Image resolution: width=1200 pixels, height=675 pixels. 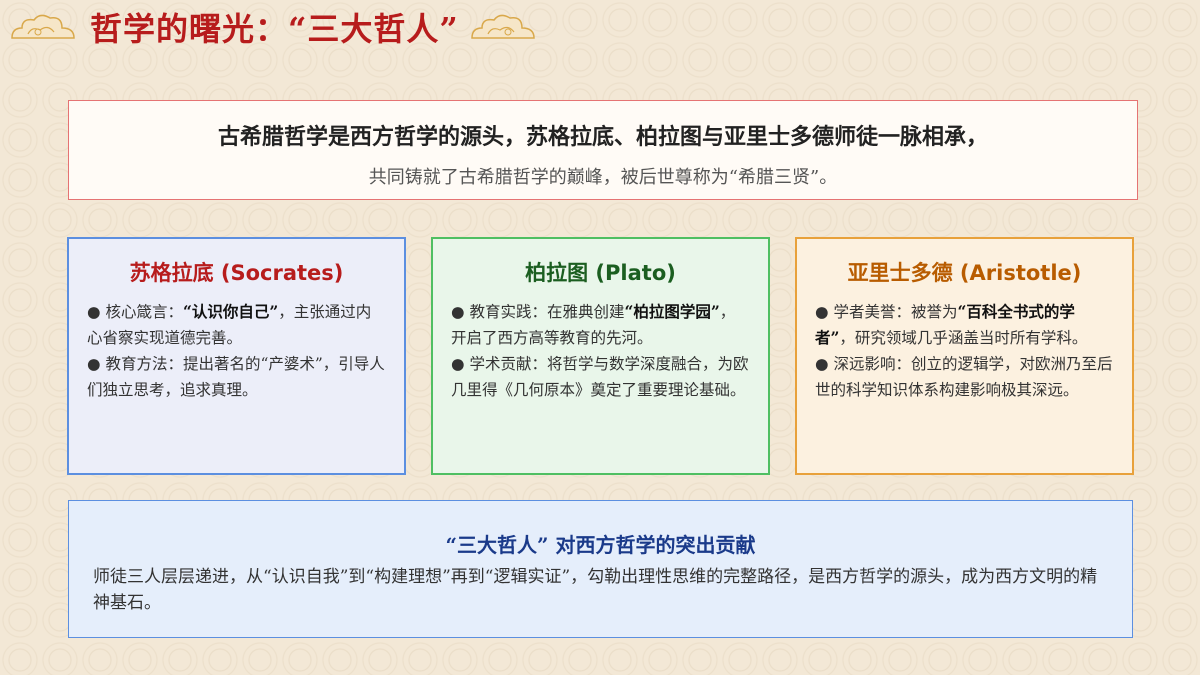 I want to click on bullet-item: ● 核心箴言：“认识你自己”，主张通过内心省察实现道德完善。, so click(x=236, y=325).